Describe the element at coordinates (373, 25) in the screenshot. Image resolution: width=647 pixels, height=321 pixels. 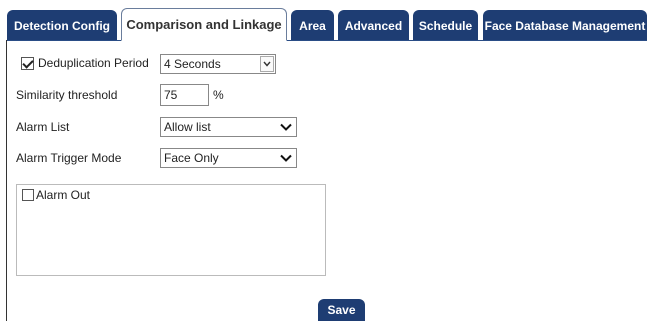
I see `tab-advanced: Advanced` at that location.